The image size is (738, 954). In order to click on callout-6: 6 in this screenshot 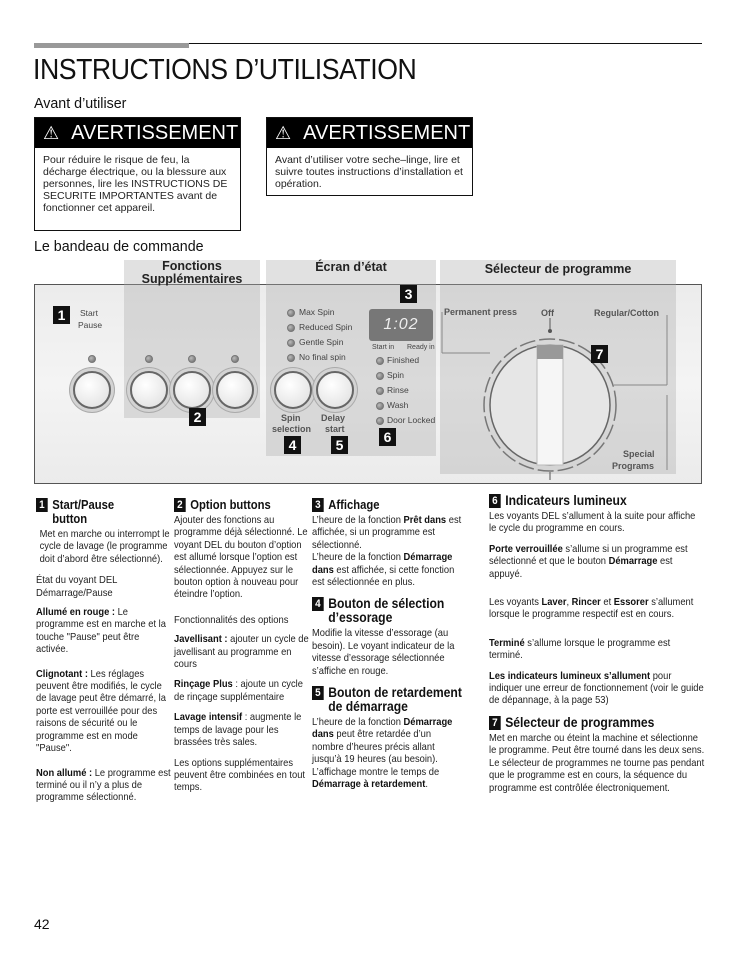, I will do `click(387, 437)`.